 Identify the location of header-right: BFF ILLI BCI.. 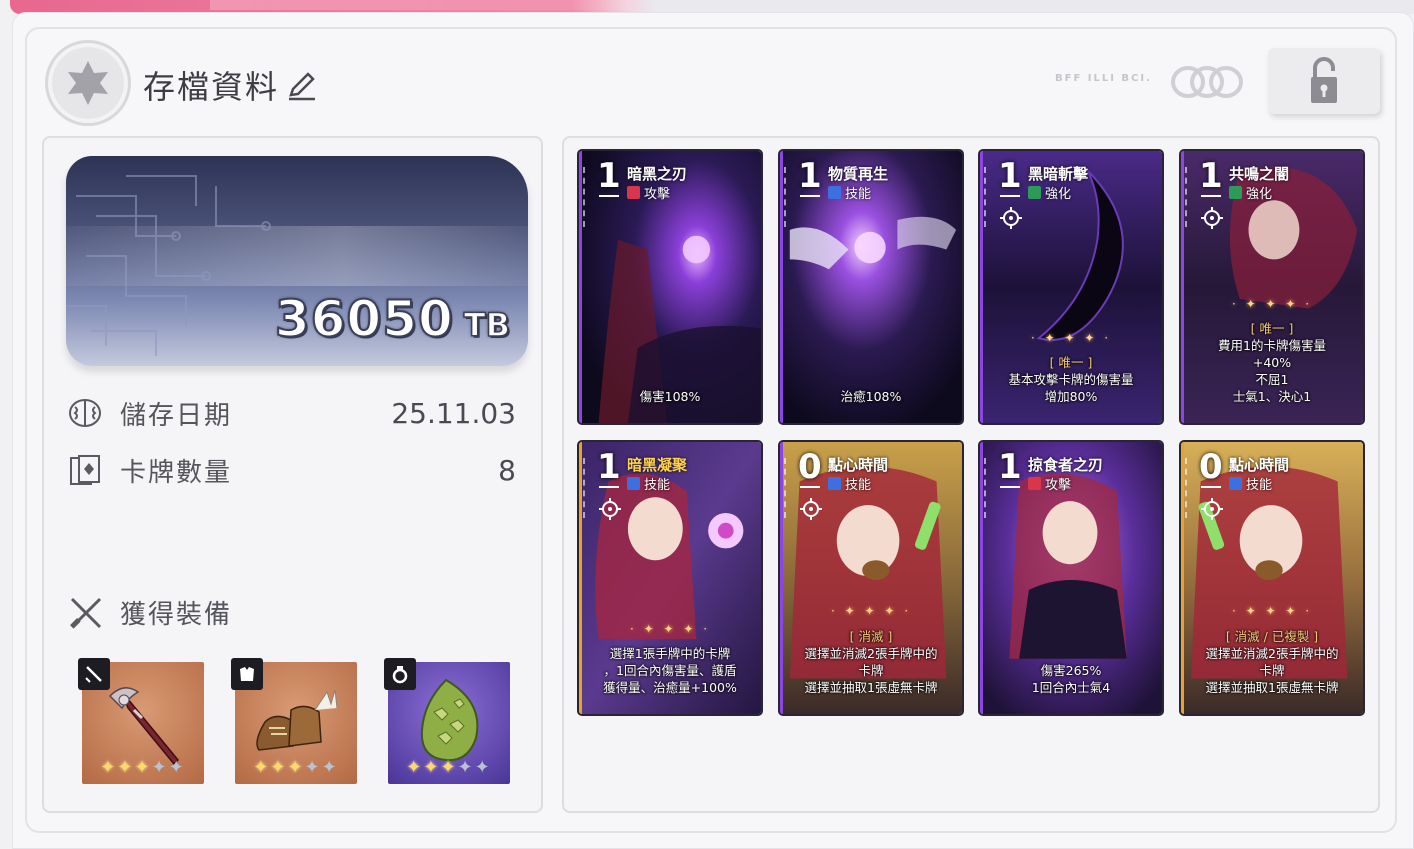
(1215, 83).